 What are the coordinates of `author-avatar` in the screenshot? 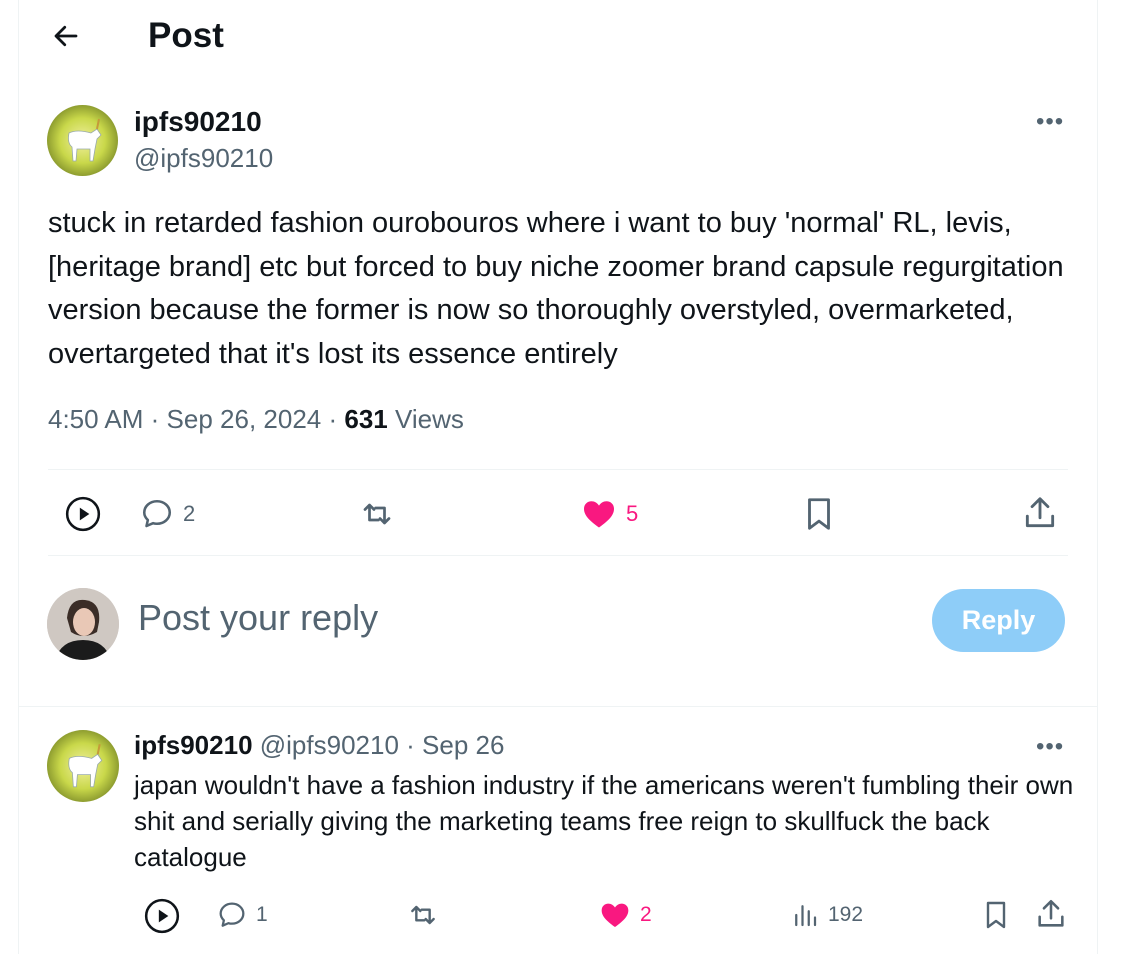 It's located at (82, 140).